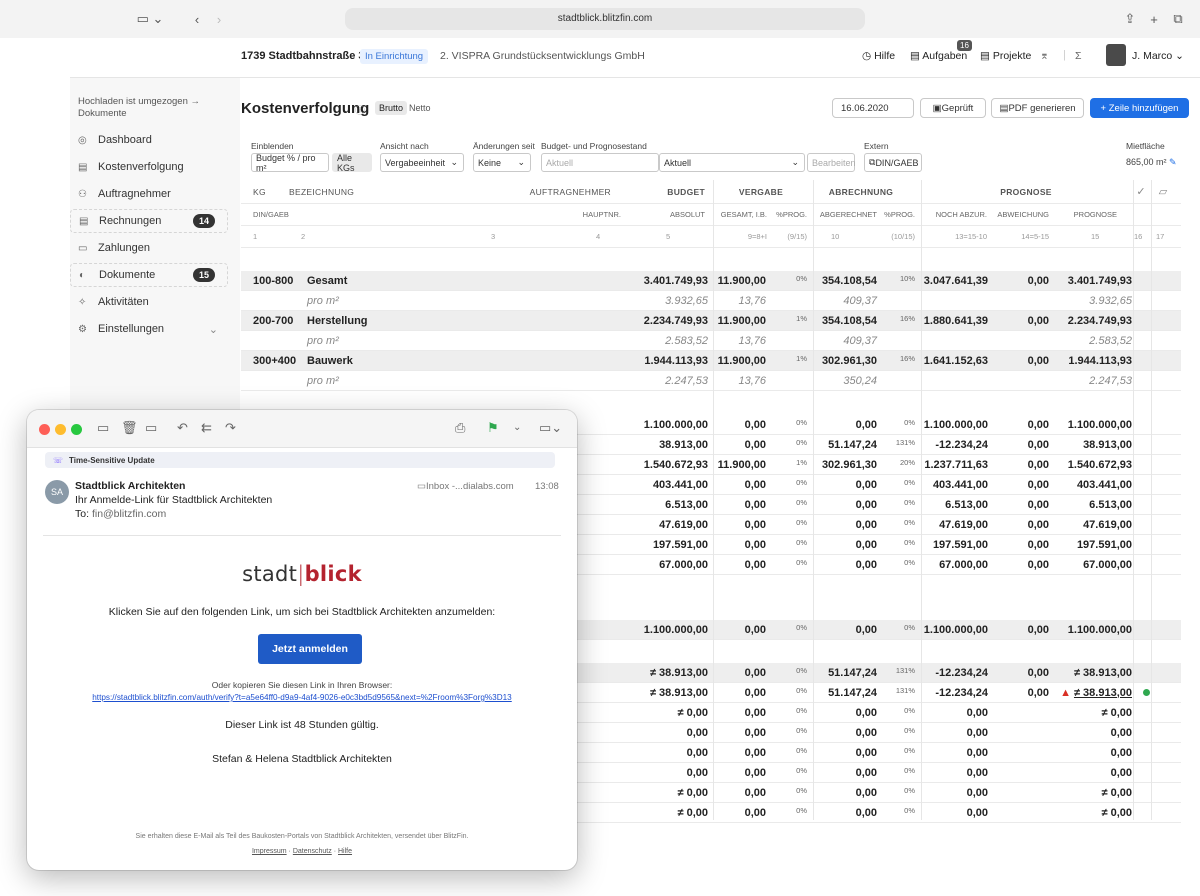  I want to click on tasks-link: ▤ Aufgaben, so click(938, 56).